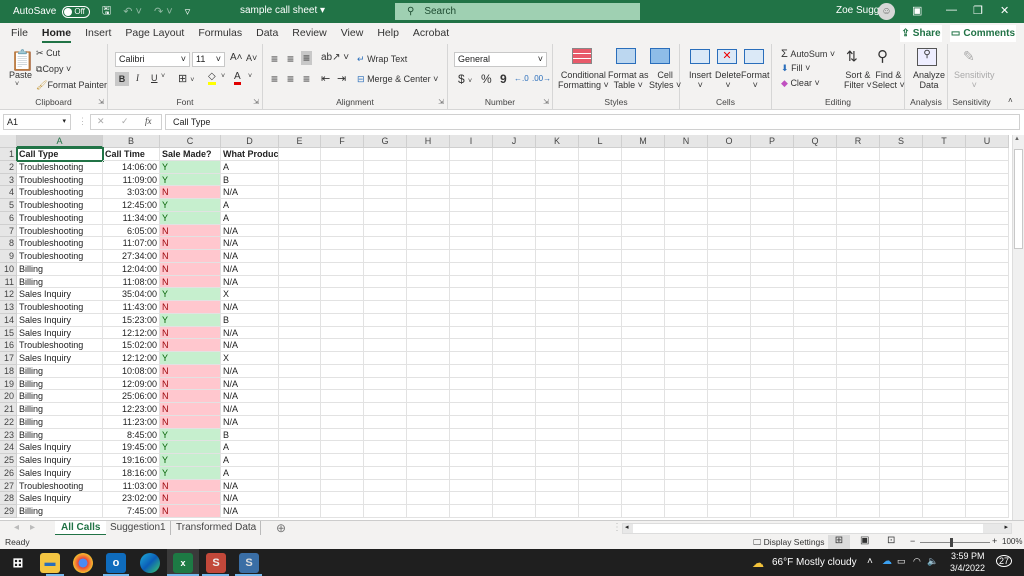 The height and width of the screenshot is (576, 1024). I want to click on column-header-l: L, so click(600, 141).